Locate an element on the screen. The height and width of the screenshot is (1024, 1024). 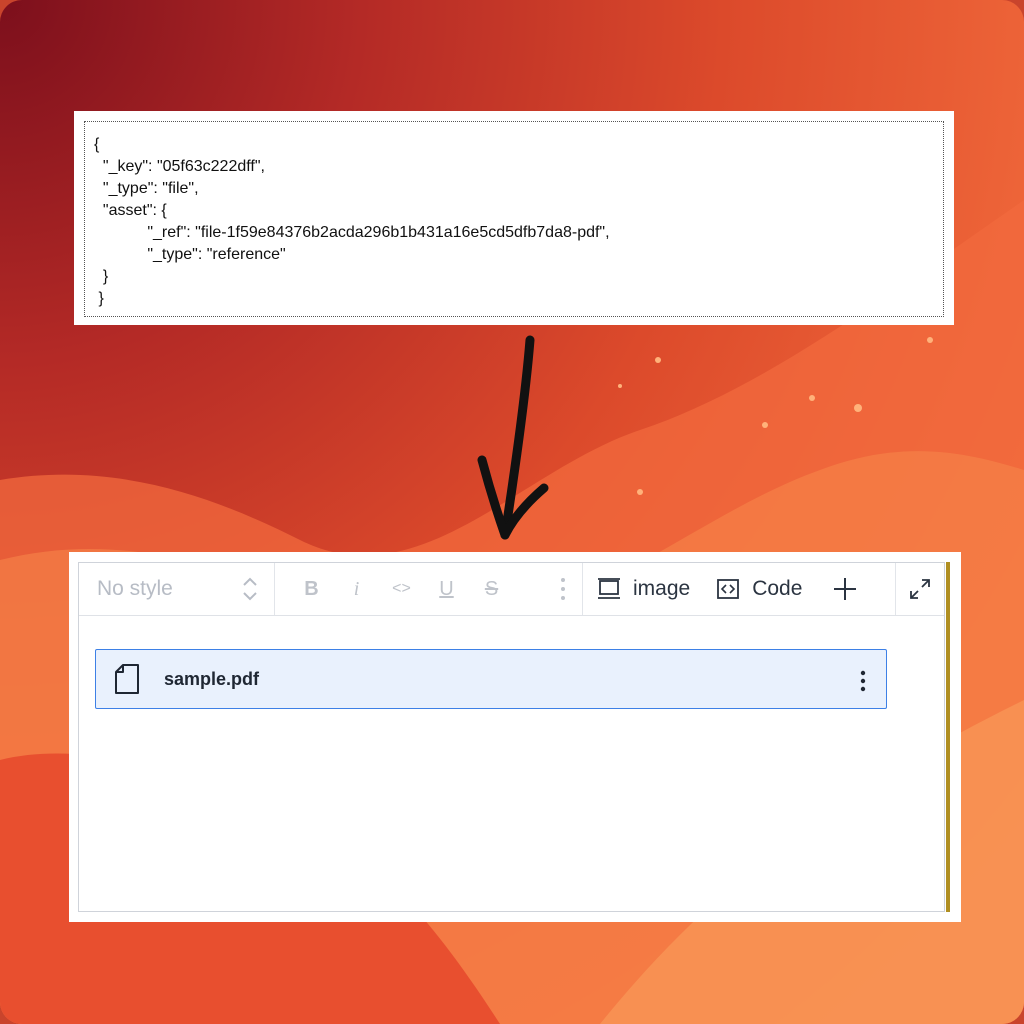
file-block: sample.pdf is located at coordinates (491, 679).